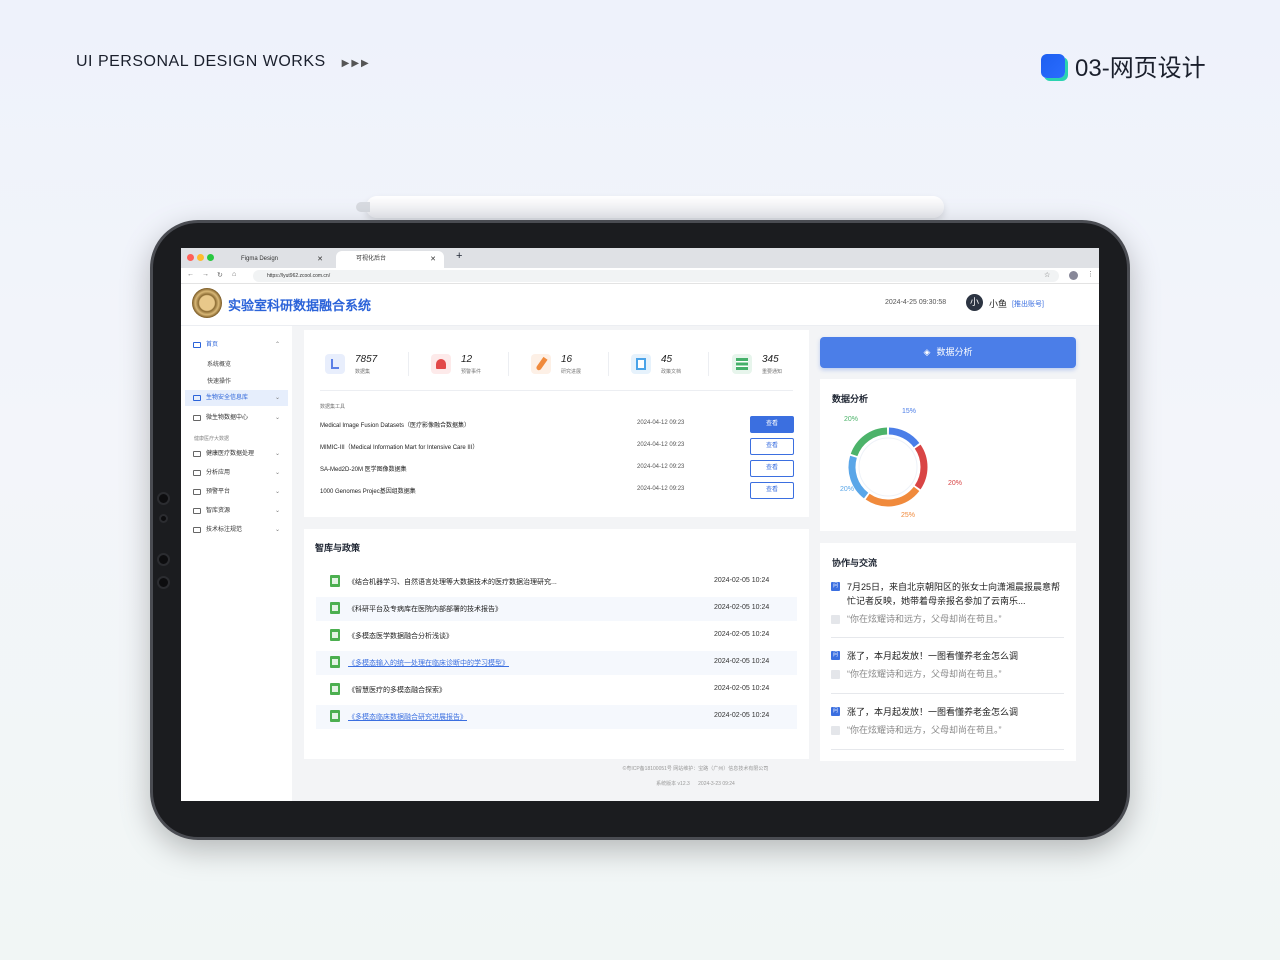 Image resolution: width=1280 pixels, height=960 pixels. What do you see at coordinates (974, 302) in the screenshot?
I see `avatar: 小` at bounding box center [974, 302].